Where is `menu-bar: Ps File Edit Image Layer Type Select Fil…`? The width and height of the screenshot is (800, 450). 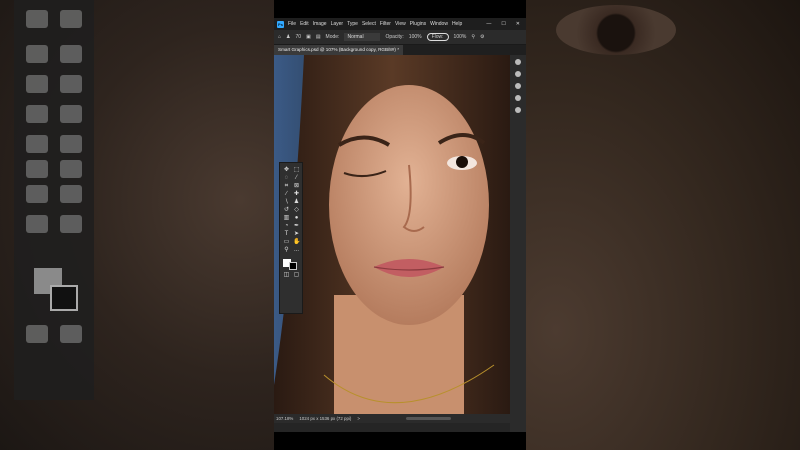
menu-bar: Ps File Edit Image Layer Type Select Fil… is located at coordinates (400, 24).